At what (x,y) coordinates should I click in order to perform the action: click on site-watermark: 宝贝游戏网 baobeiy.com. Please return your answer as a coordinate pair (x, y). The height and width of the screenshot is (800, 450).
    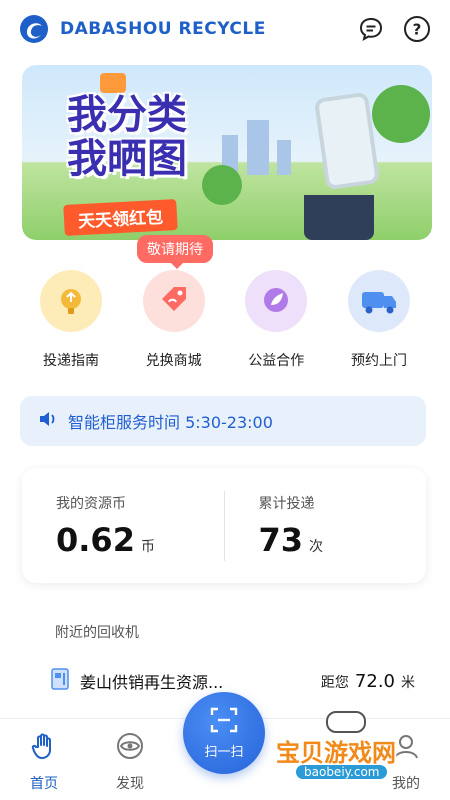
    Looking at the image, I should click on (359, 745).